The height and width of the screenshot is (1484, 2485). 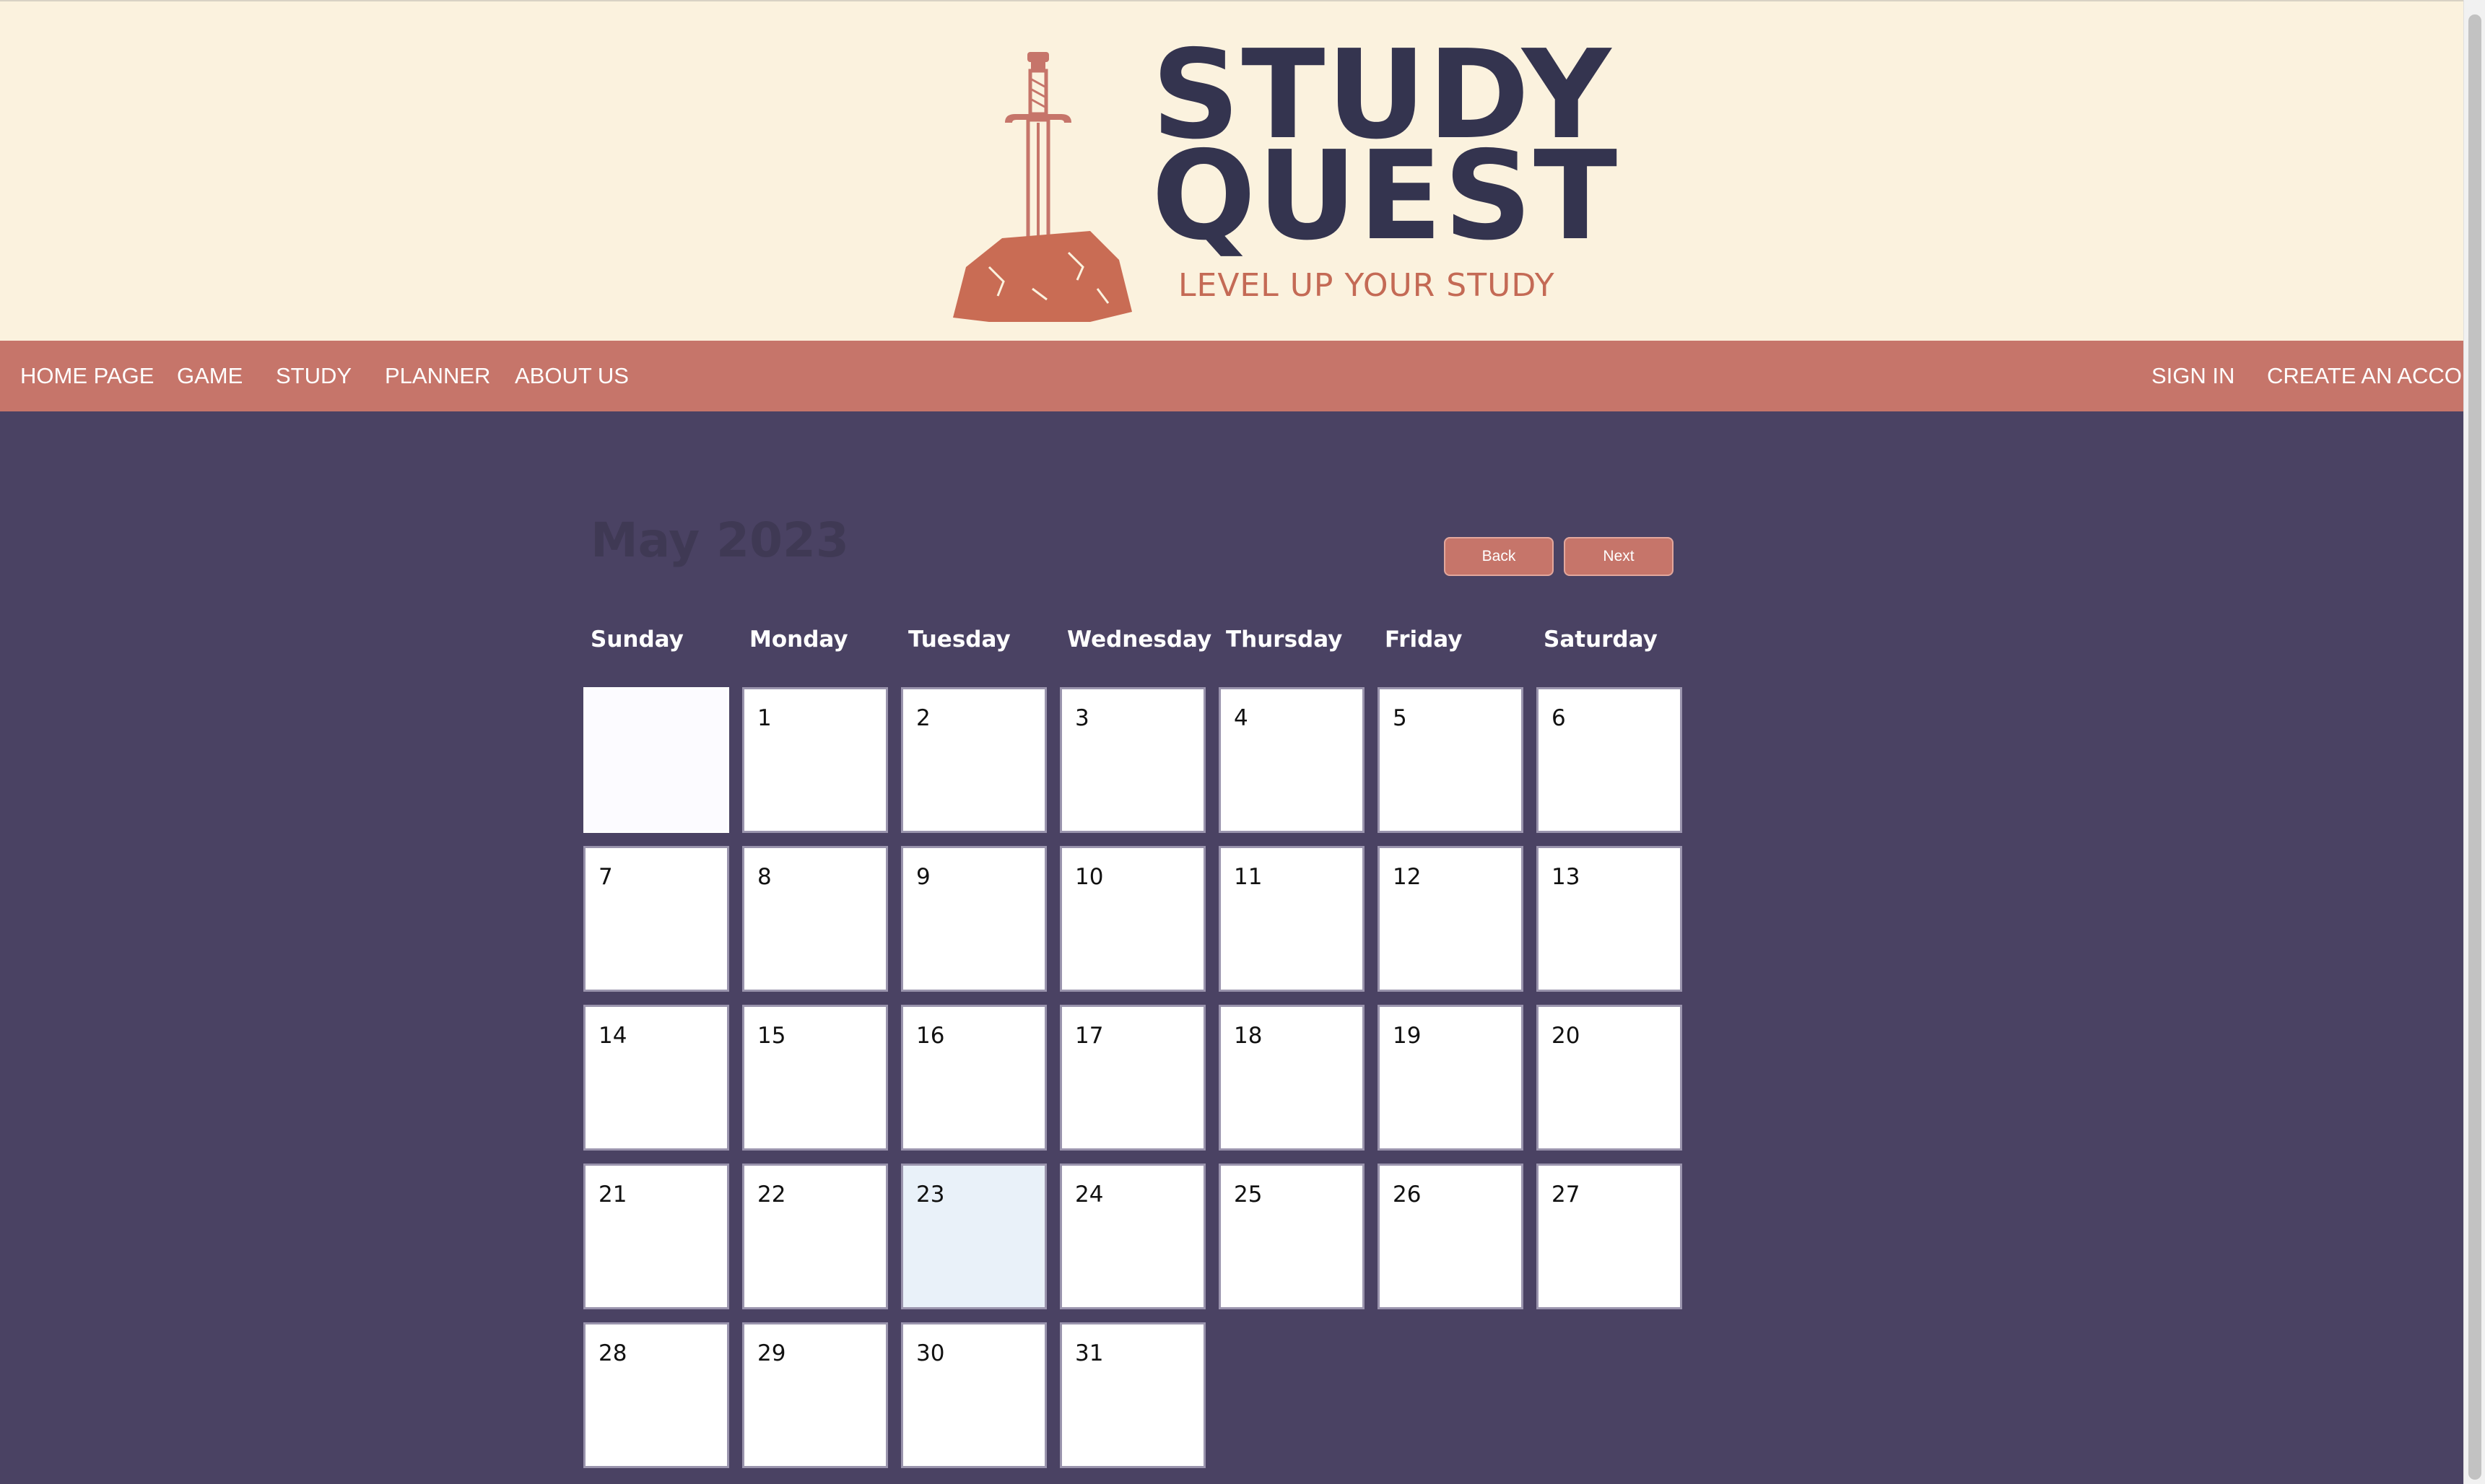 I want to click on weekday-tuesday: Tuesday, so click(x=960, y=639).